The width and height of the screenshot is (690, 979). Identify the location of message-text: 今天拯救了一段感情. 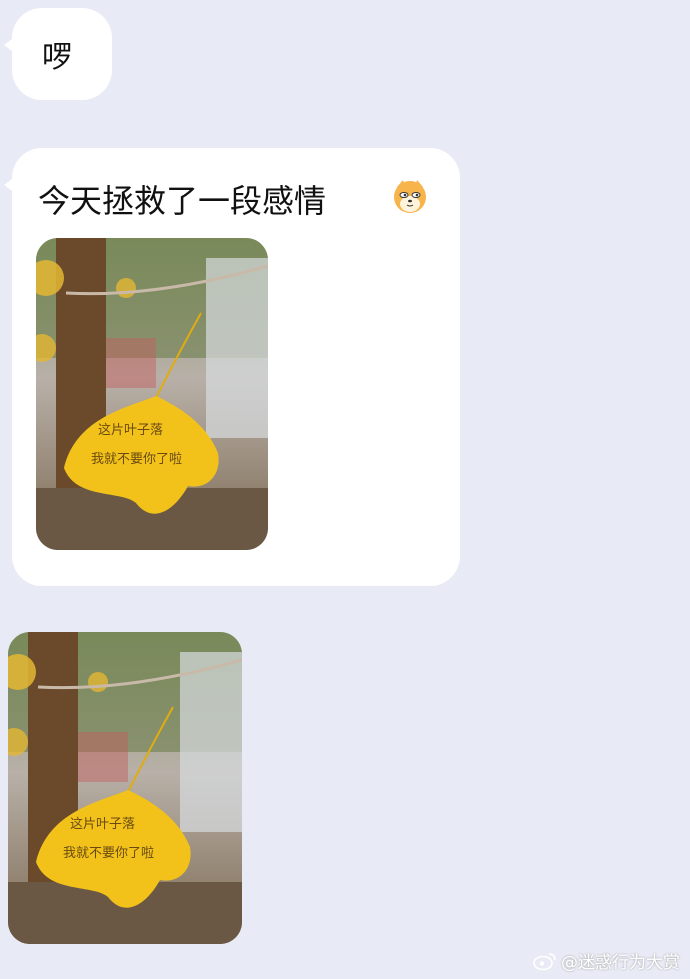
(182, 201).